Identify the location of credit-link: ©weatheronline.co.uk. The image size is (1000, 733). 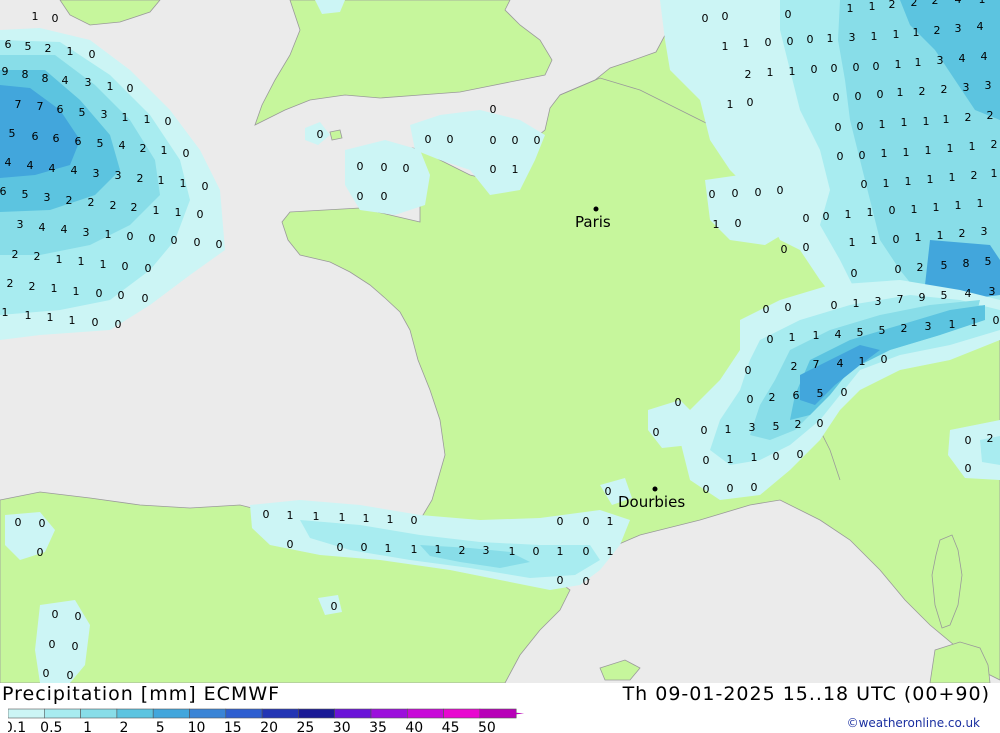
(913, 723).